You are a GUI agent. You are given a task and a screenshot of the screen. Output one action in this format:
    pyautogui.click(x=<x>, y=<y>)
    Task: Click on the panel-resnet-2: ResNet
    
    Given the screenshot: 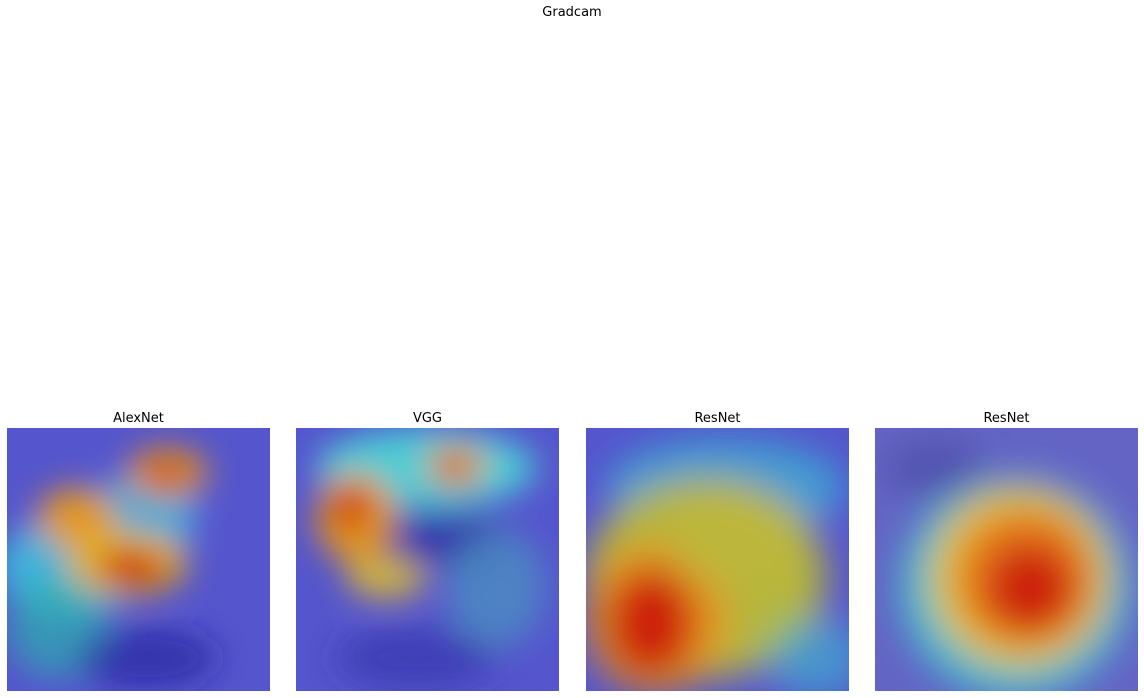 What is the action you would take?
    pyautogui.click(x=1006, y=550)
    